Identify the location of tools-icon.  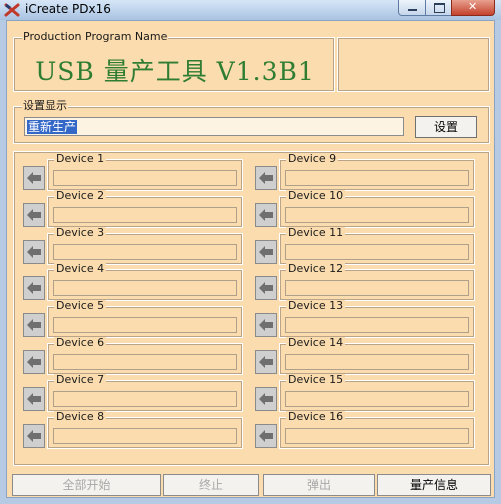
(12, 10).